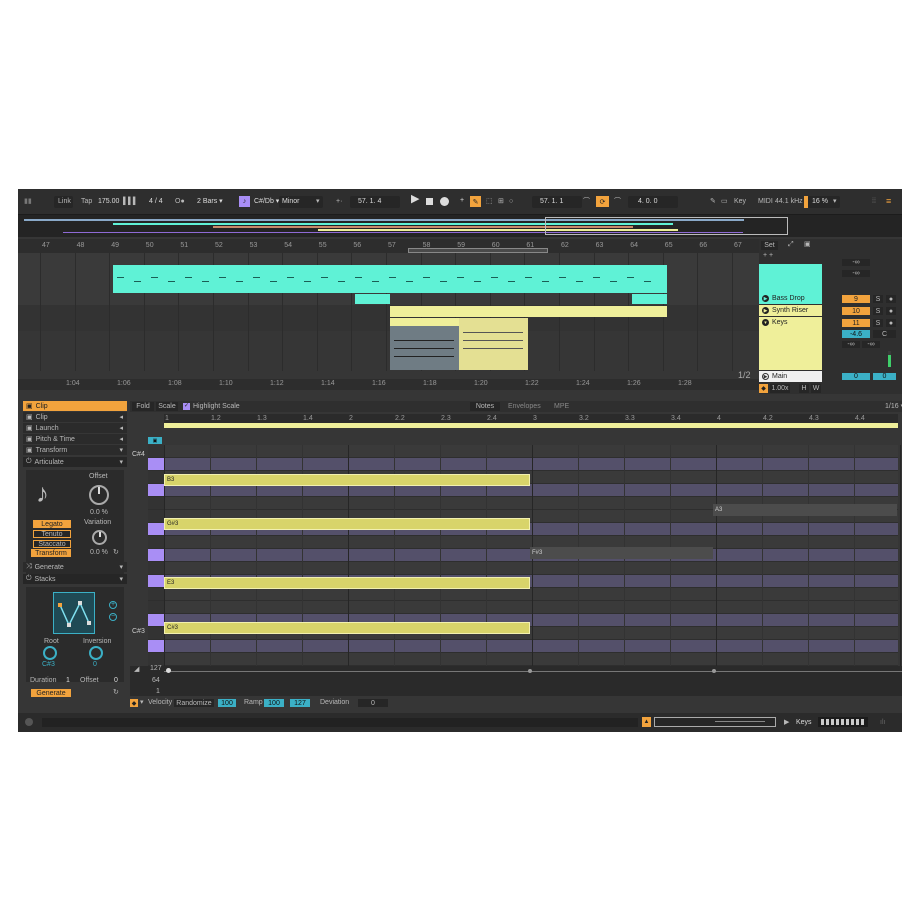  What do you see at coordinates (856, 376) in the screenshot?
I see `main-volume: 0` at bounding box center [856, 376].